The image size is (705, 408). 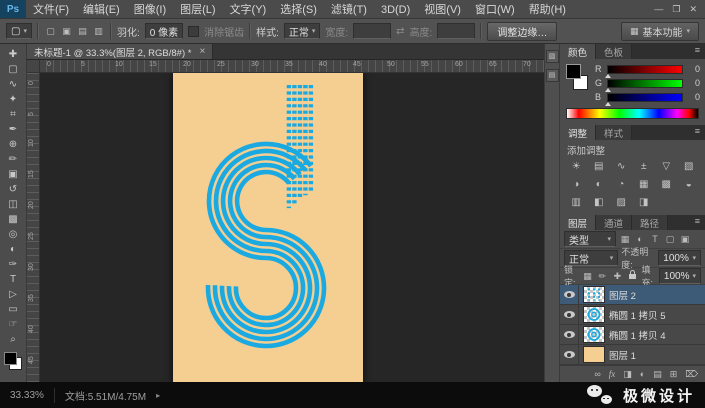 I want to click on healing-brush-tool: ⊕, so click(x=13, y=144).